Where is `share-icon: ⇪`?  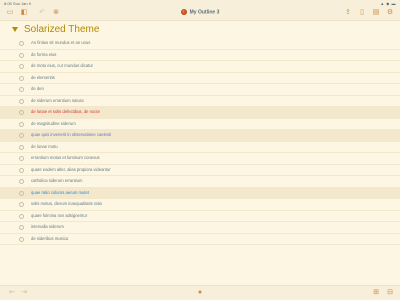
share-icon: ⇪ is located at coordinates (348, 13).